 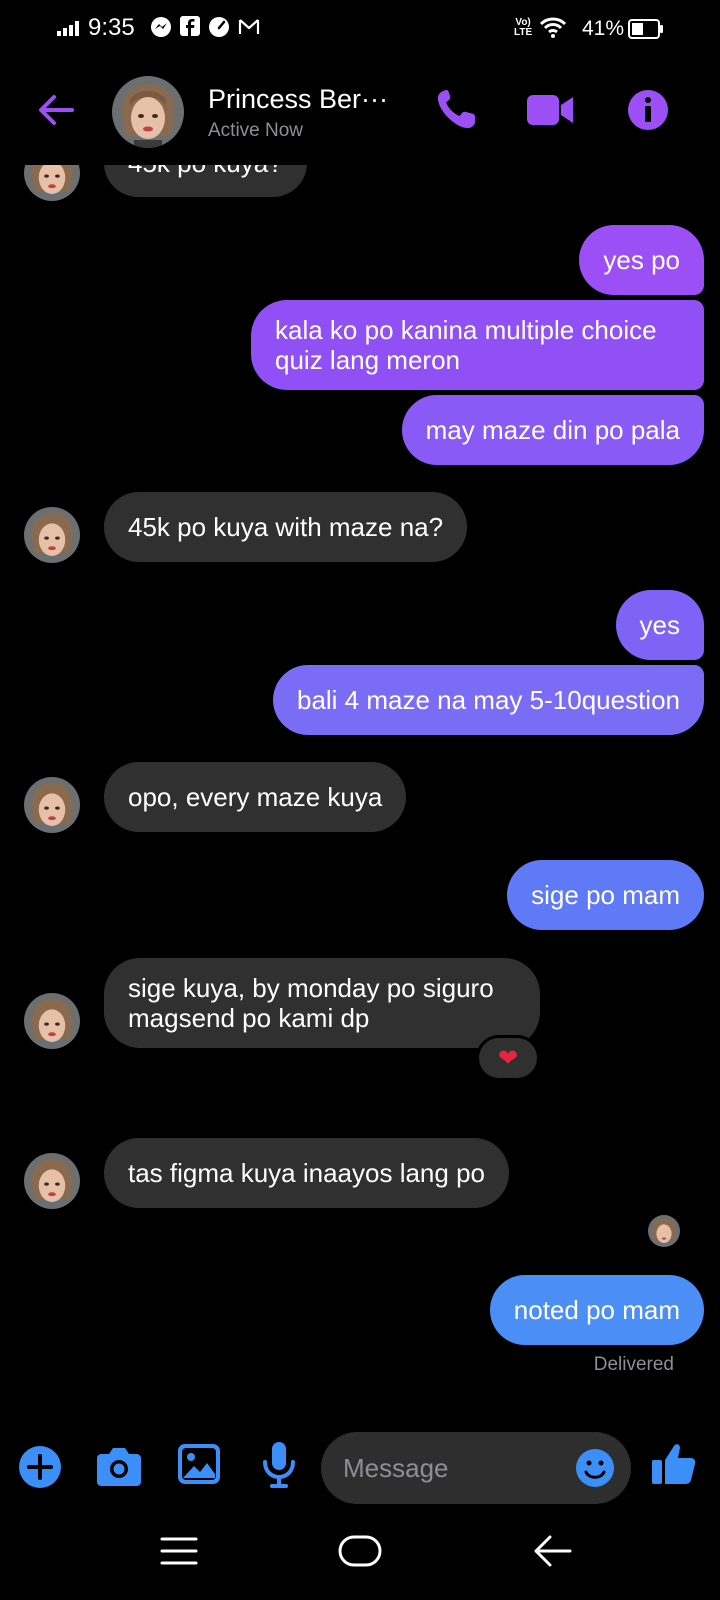 I want to click on facebook-notification-icon, so click(x=190, y=26).